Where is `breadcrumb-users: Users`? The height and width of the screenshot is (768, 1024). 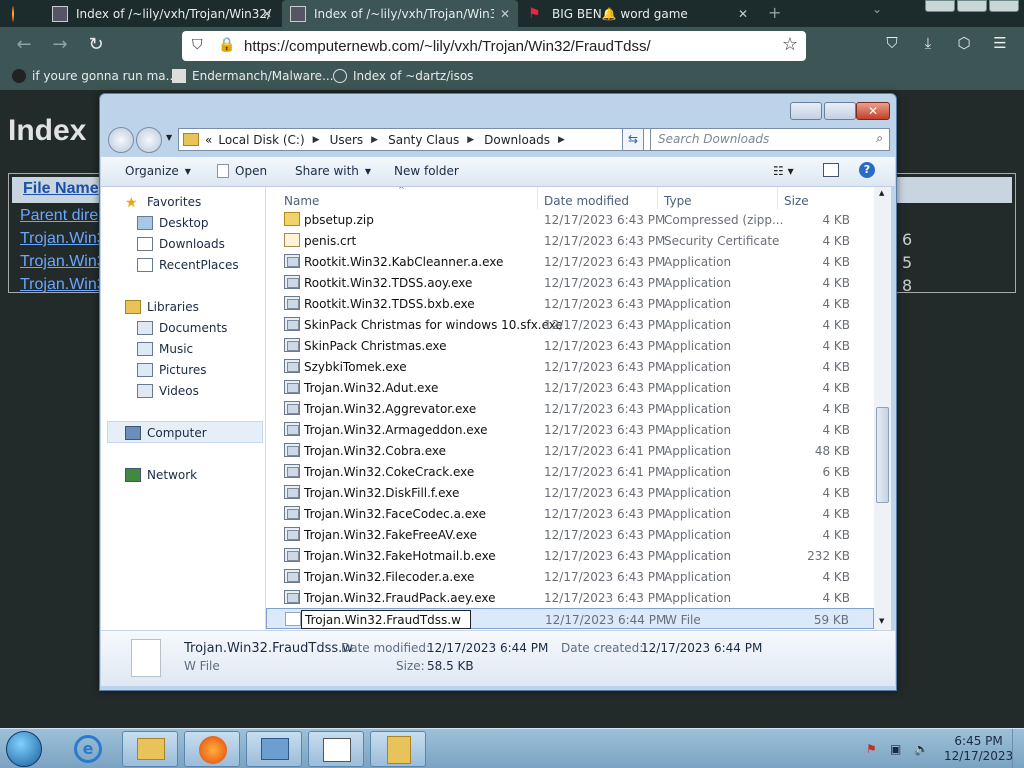
breadcrumb-users: Users is located at coordinates (347, 140).